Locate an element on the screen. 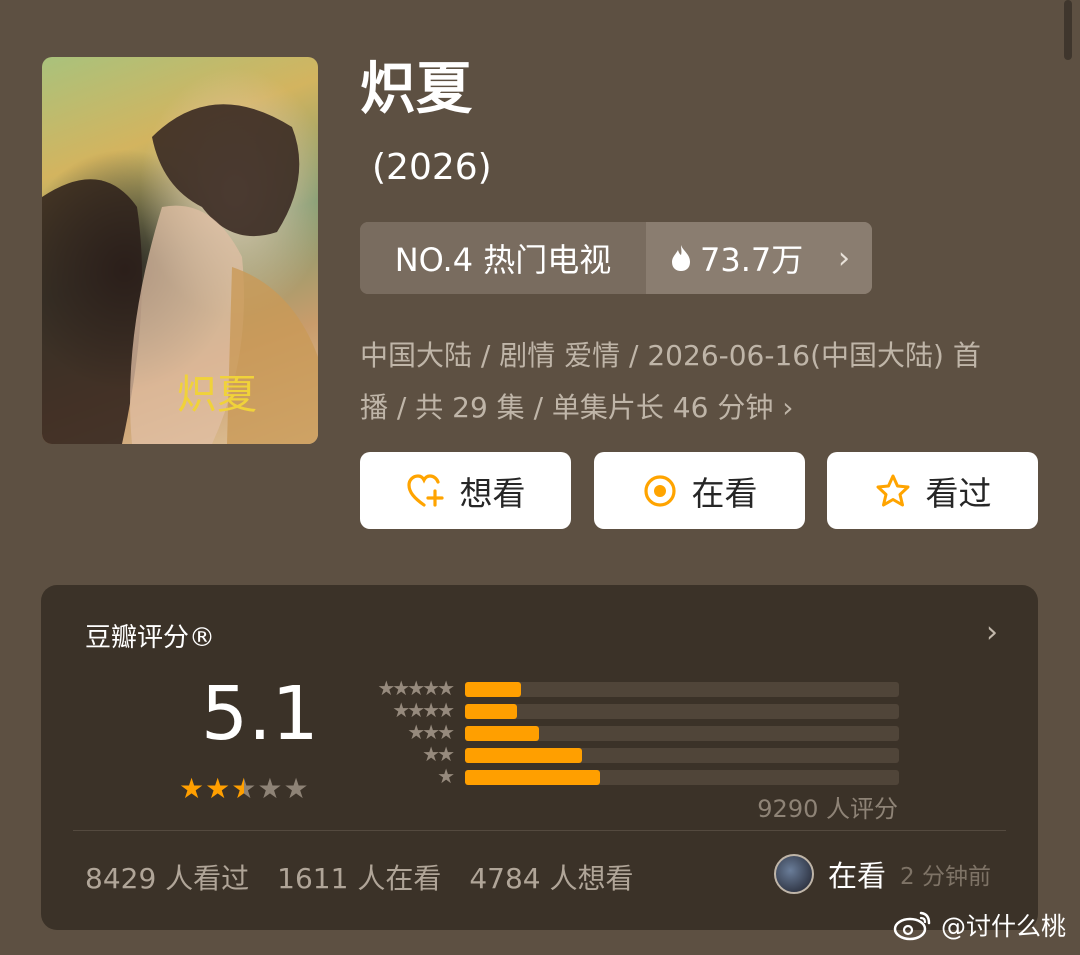 This screenshot has height=955, width=1080. rating-row-3: ★★★ is located at coordinates (626, 732).